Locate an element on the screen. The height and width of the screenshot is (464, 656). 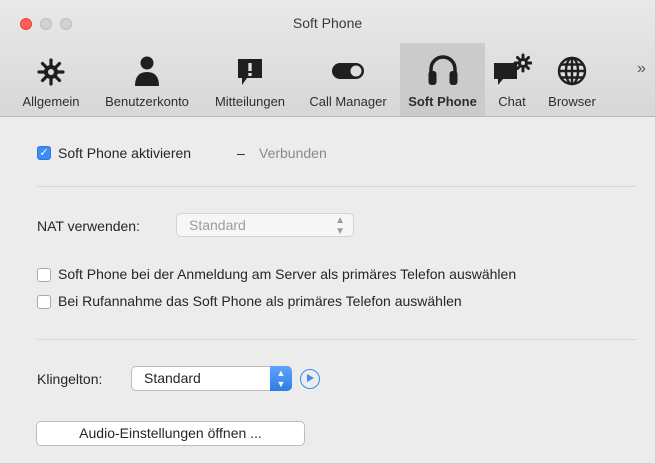
tab-chat: Chat is located at coordinates (512, 79).